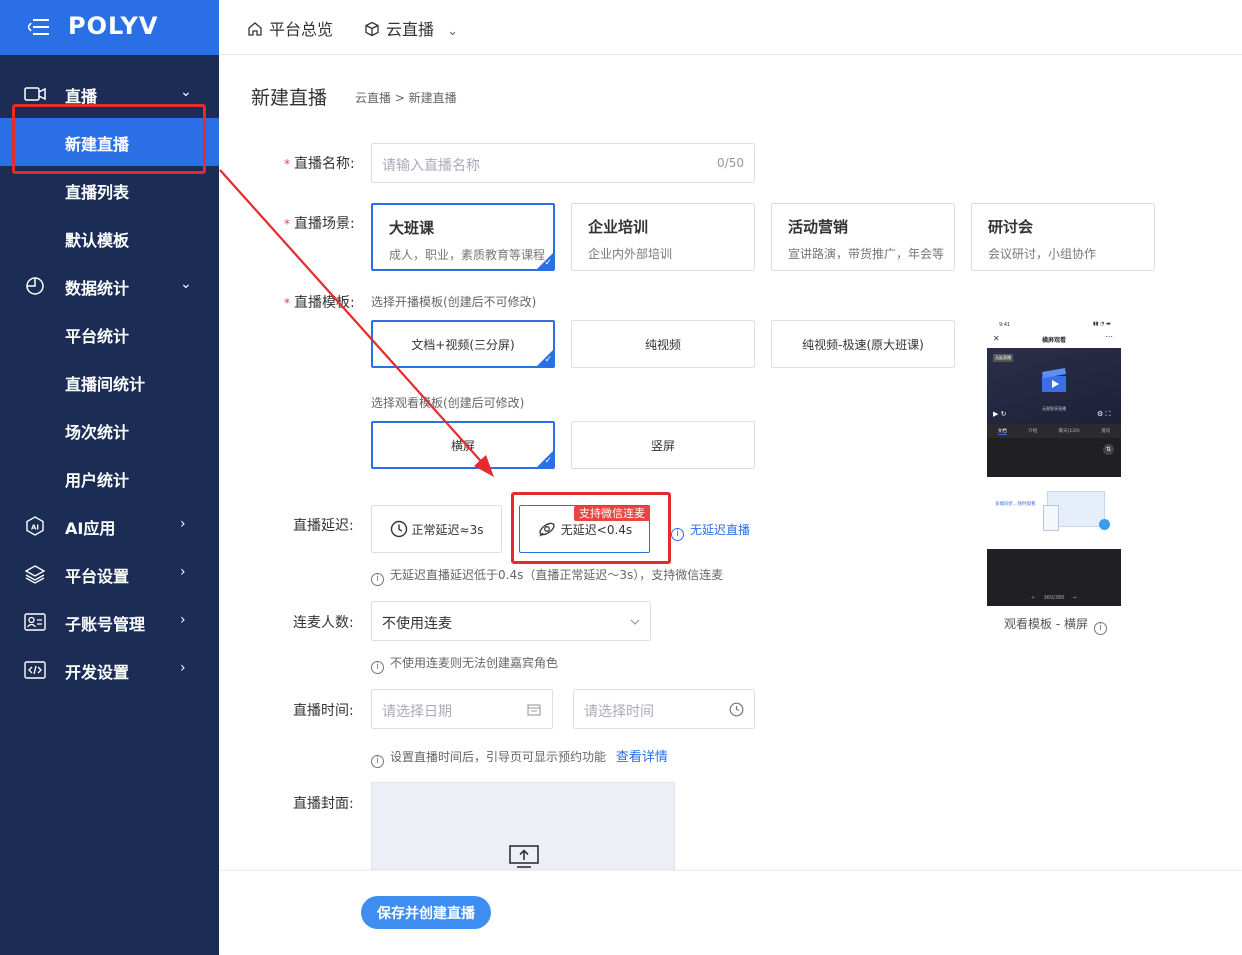  Describe the element at coordinates (97, 432) in the screenshot. I see `sidebar-item-label: 场次统计` at that location.